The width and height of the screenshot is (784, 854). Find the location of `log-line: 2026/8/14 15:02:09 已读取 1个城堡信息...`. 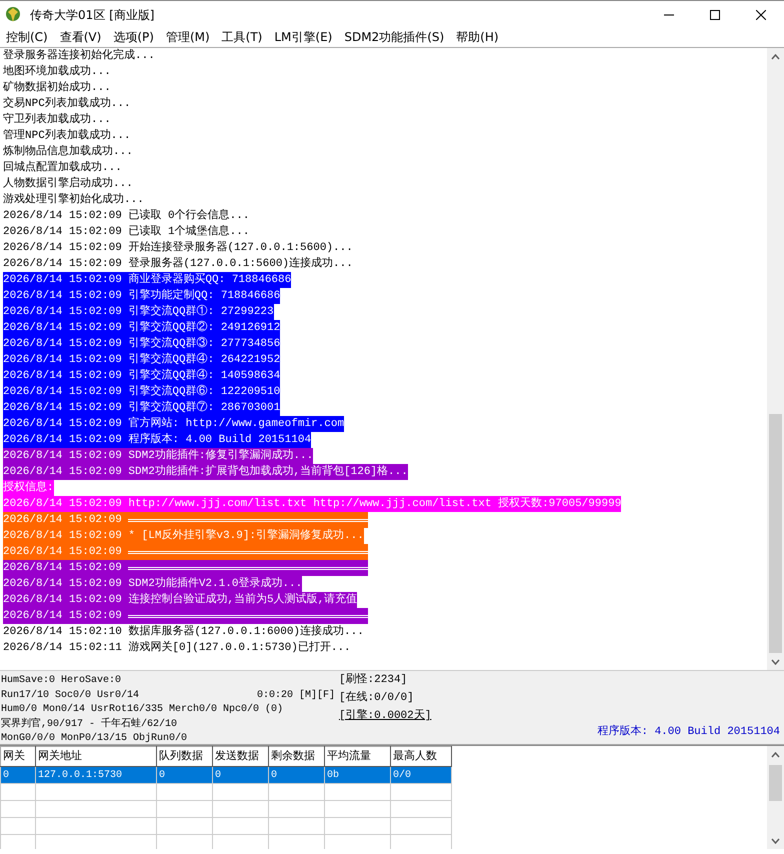

log-line: 2026/8/14 15:02:09 已读取 1个城堡信息... is located at coordinates (126, 232).